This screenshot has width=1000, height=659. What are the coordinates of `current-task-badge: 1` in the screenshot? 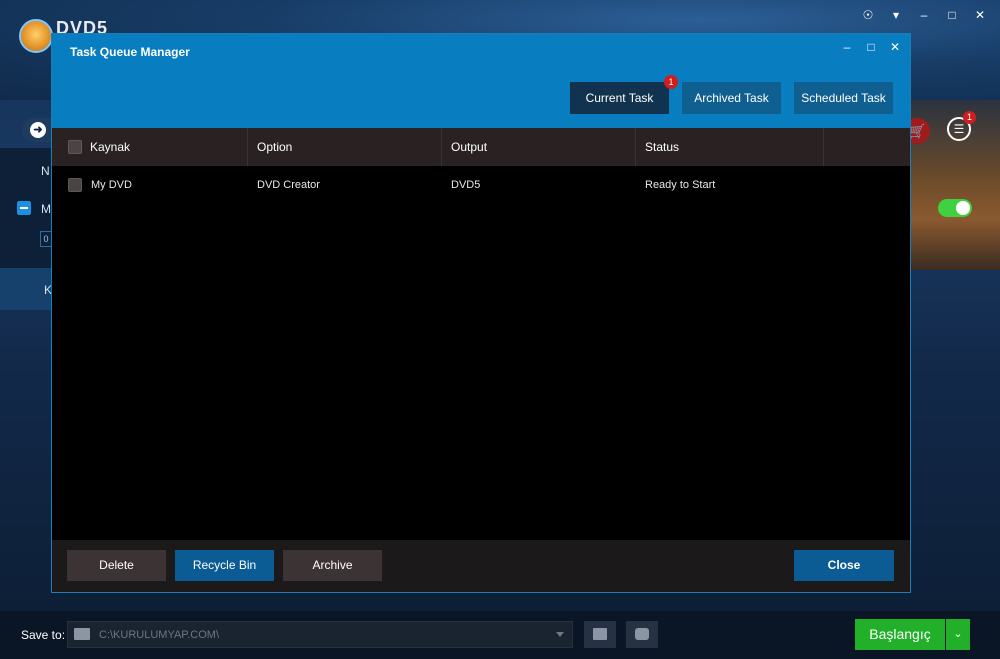 It's located at (671, 82).